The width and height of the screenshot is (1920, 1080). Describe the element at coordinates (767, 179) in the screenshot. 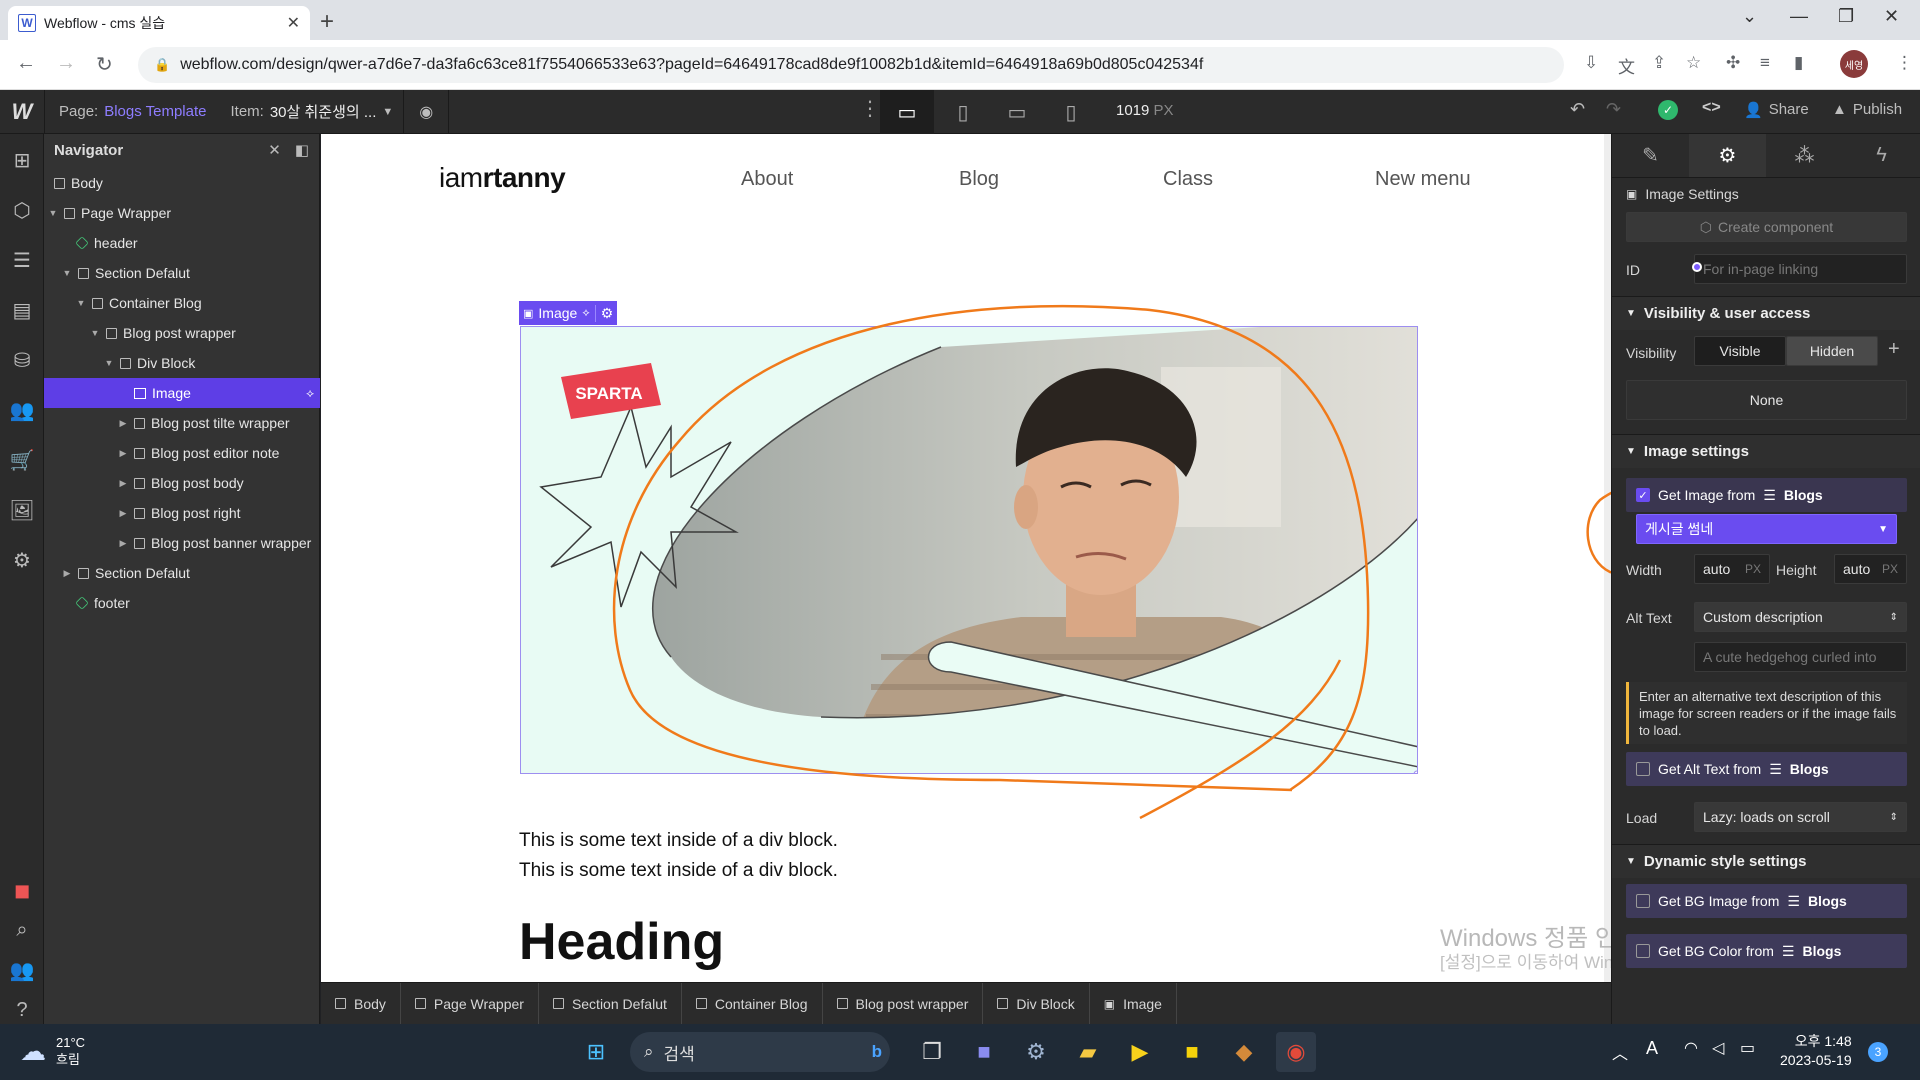

I see `nav-link-about: About` at that location.